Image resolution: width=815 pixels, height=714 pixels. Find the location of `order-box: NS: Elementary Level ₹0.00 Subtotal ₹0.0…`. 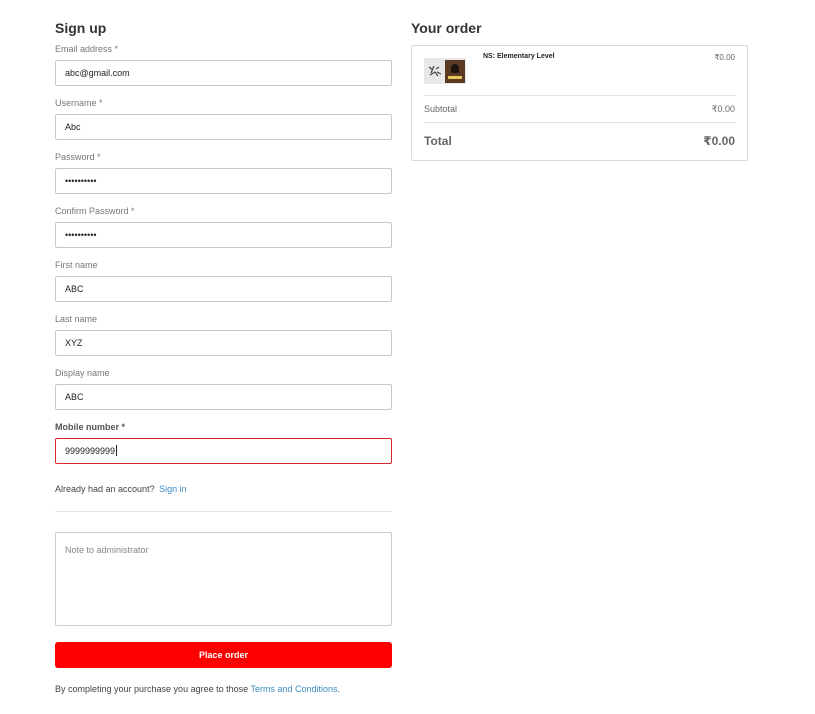

order-box: NS: Elementary Level ₹0.00 Subtotal ₹0.0… is located at coordinates (579, 103).